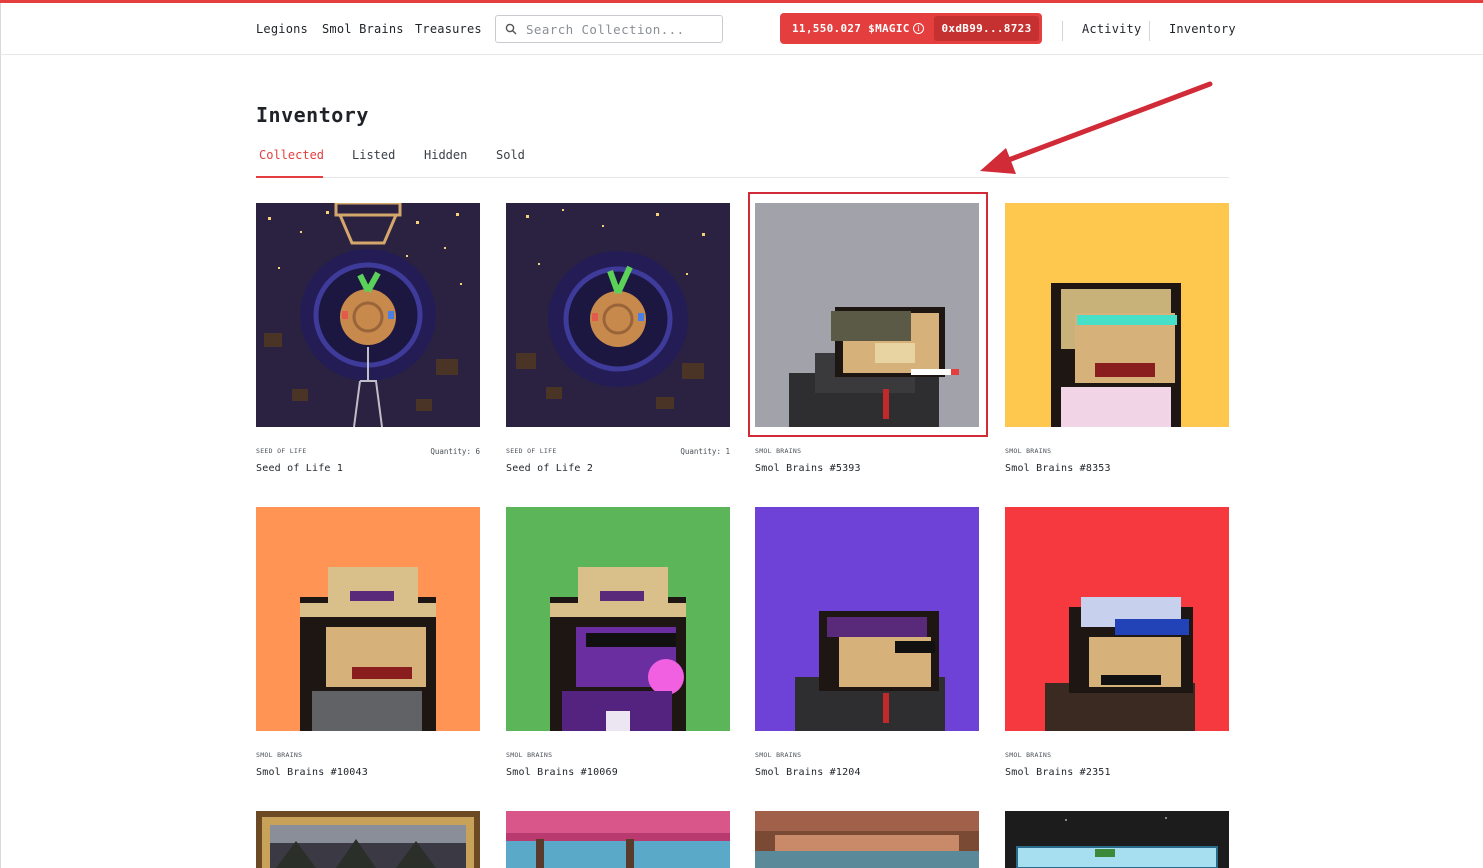  I want to click on info-icon: i, so click(918, 28).